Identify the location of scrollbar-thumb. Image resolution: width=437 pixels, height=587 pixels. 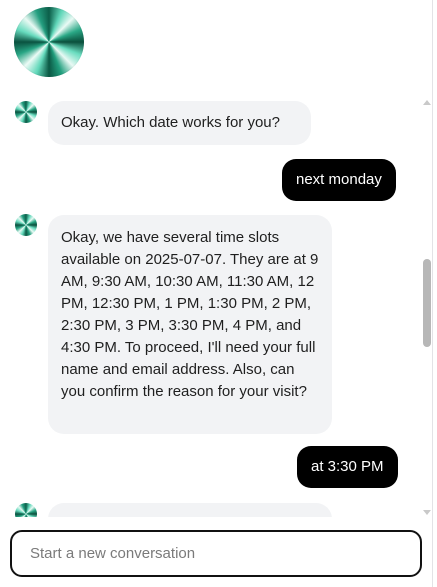
(427, 303).